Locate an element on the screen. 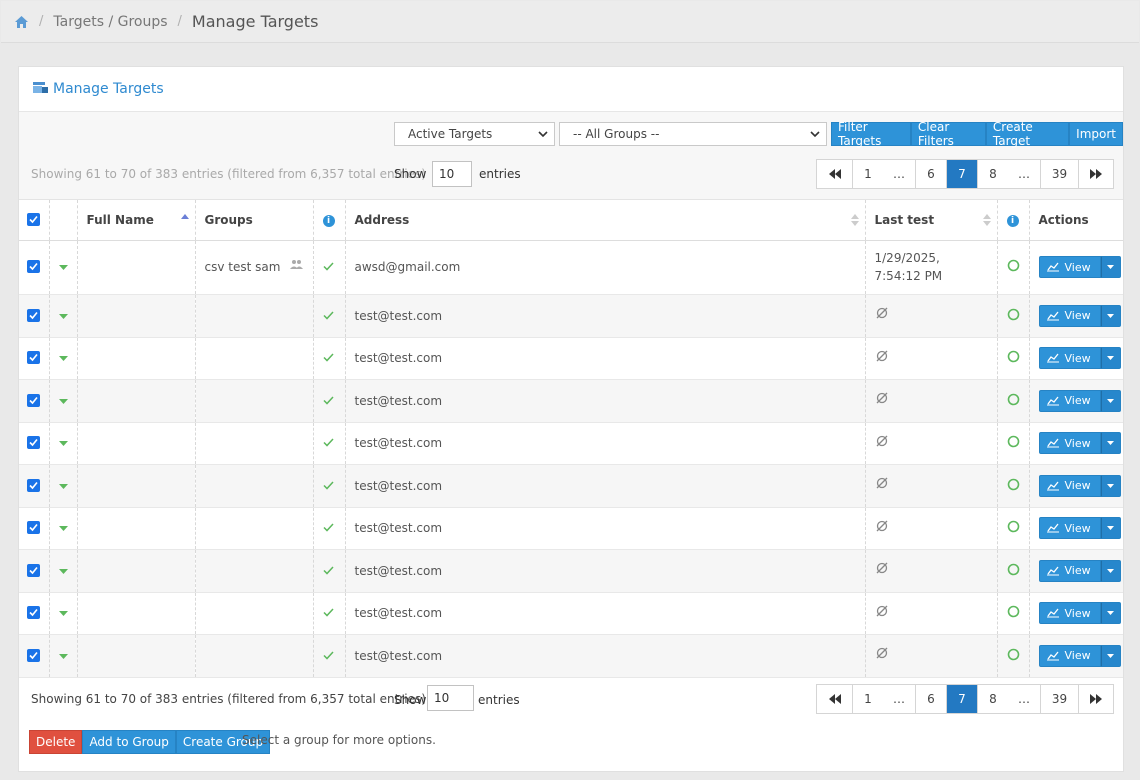 This screenshot has height=780, width=1140. home-icon is located at coordinates (21, 22).